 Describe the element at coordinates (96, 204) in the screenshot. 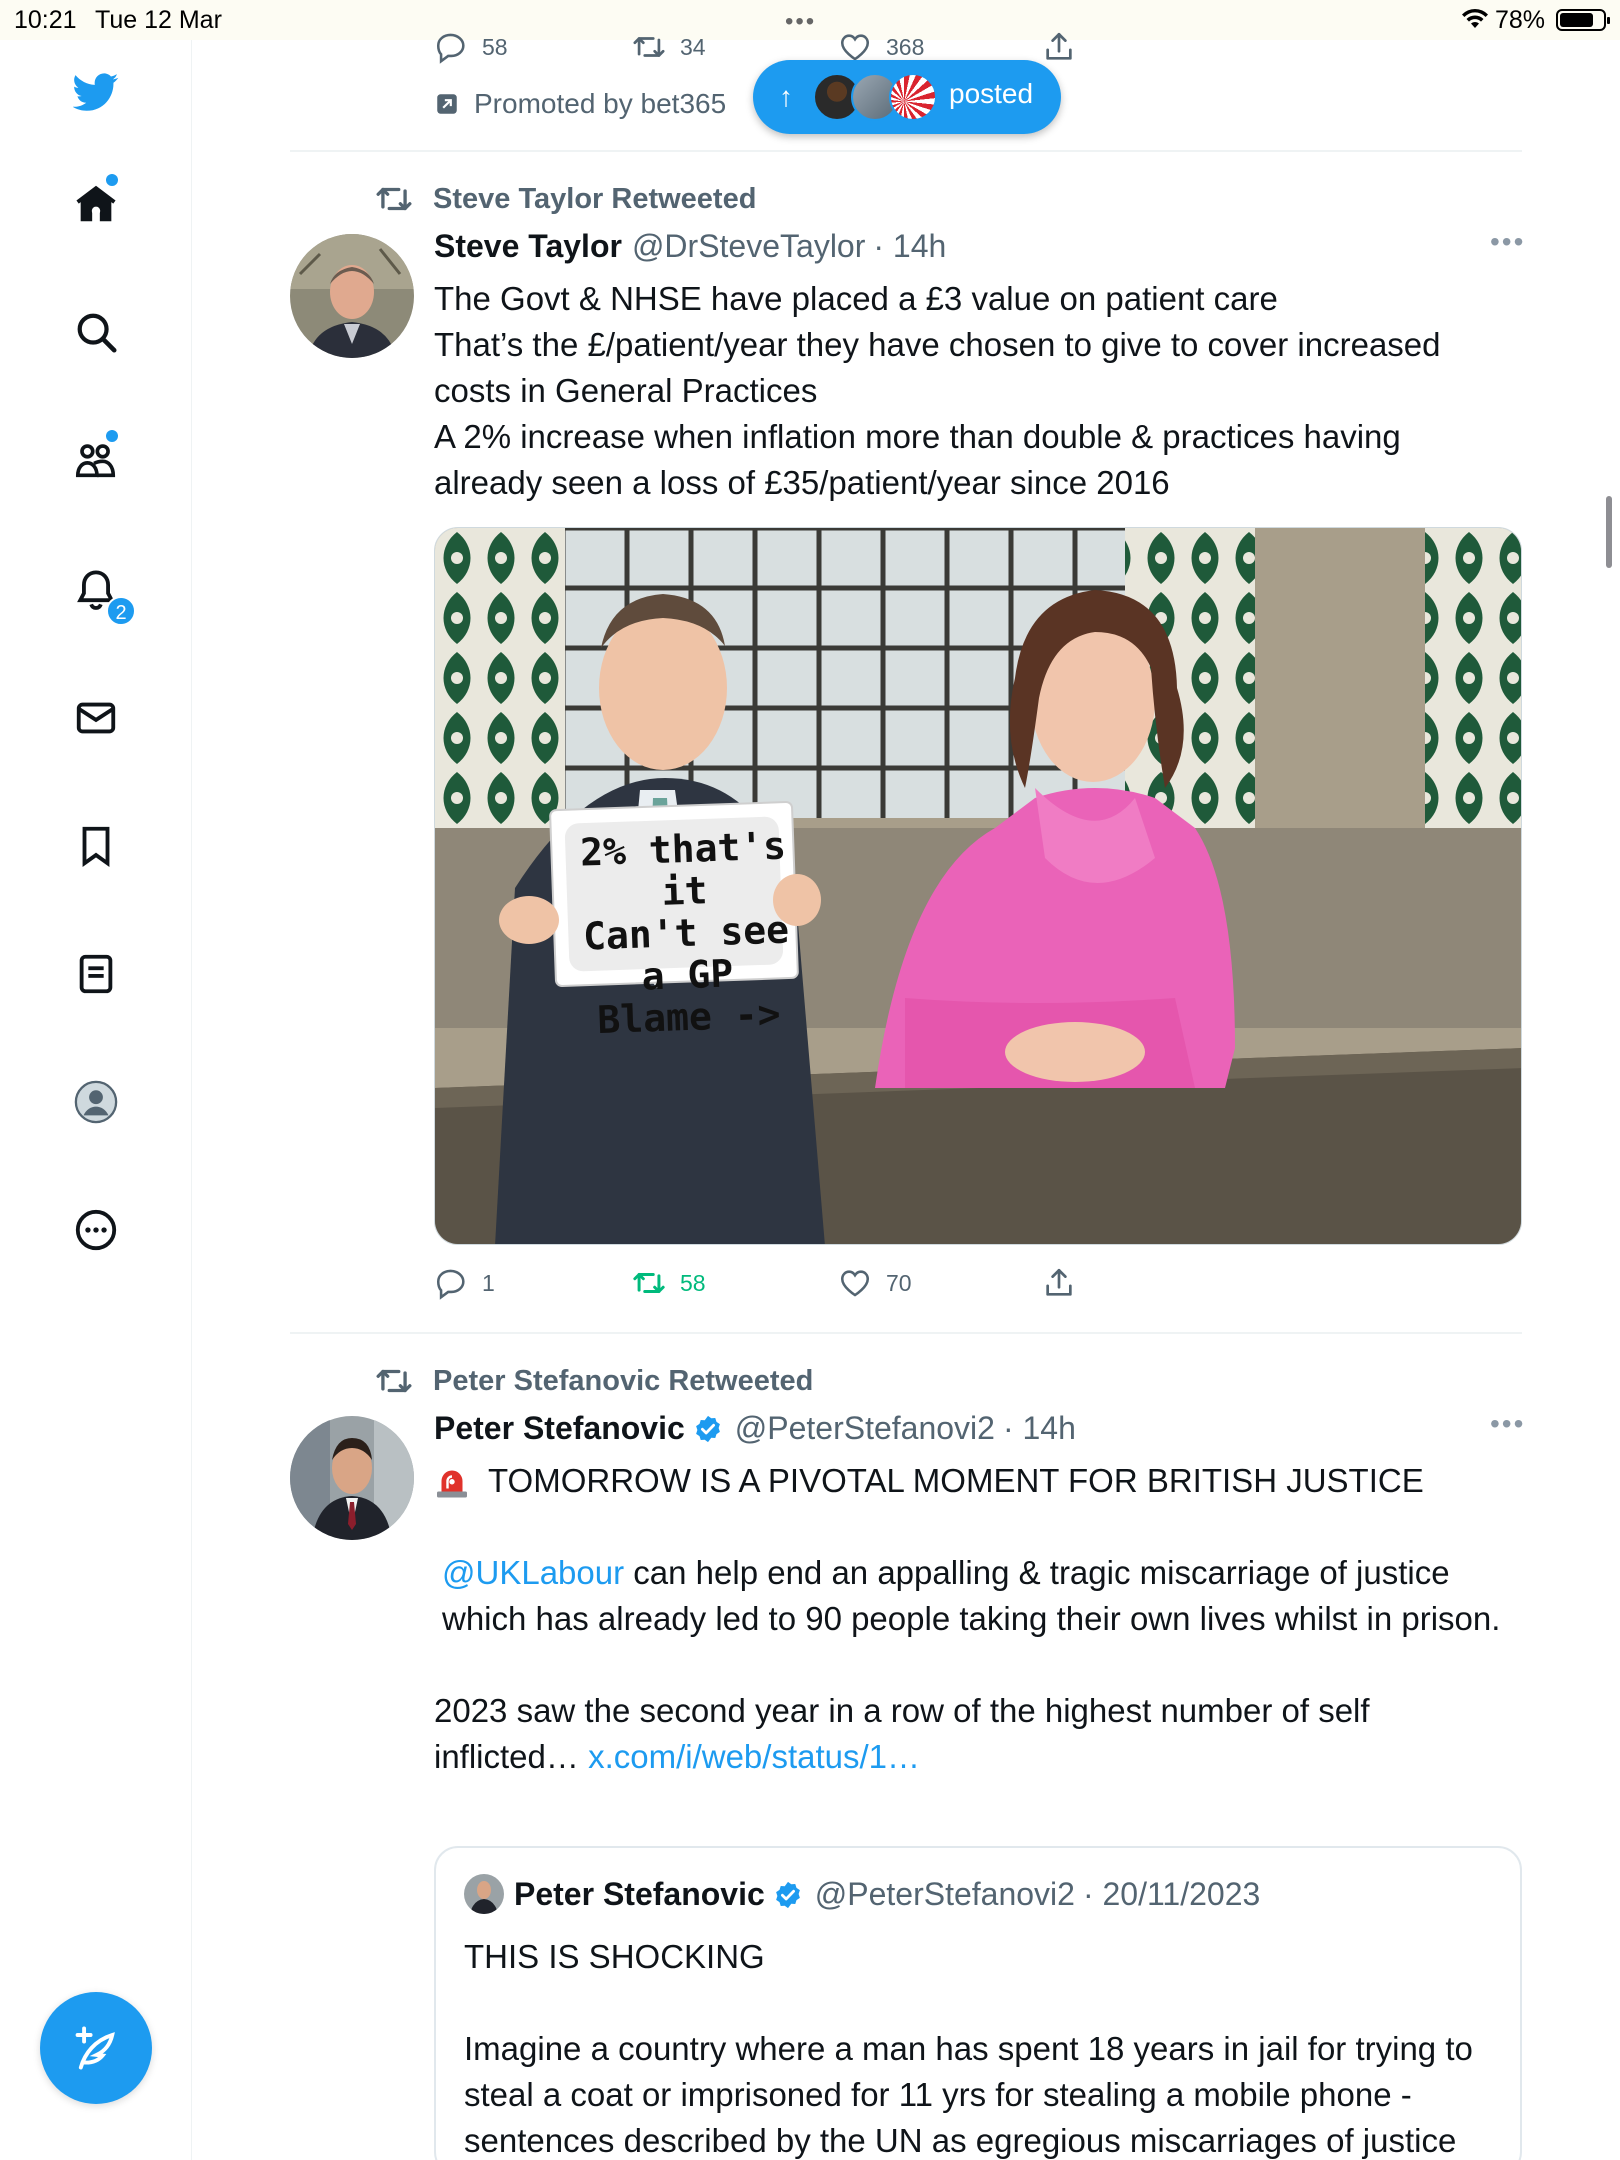

I see `home-icon` at that location.